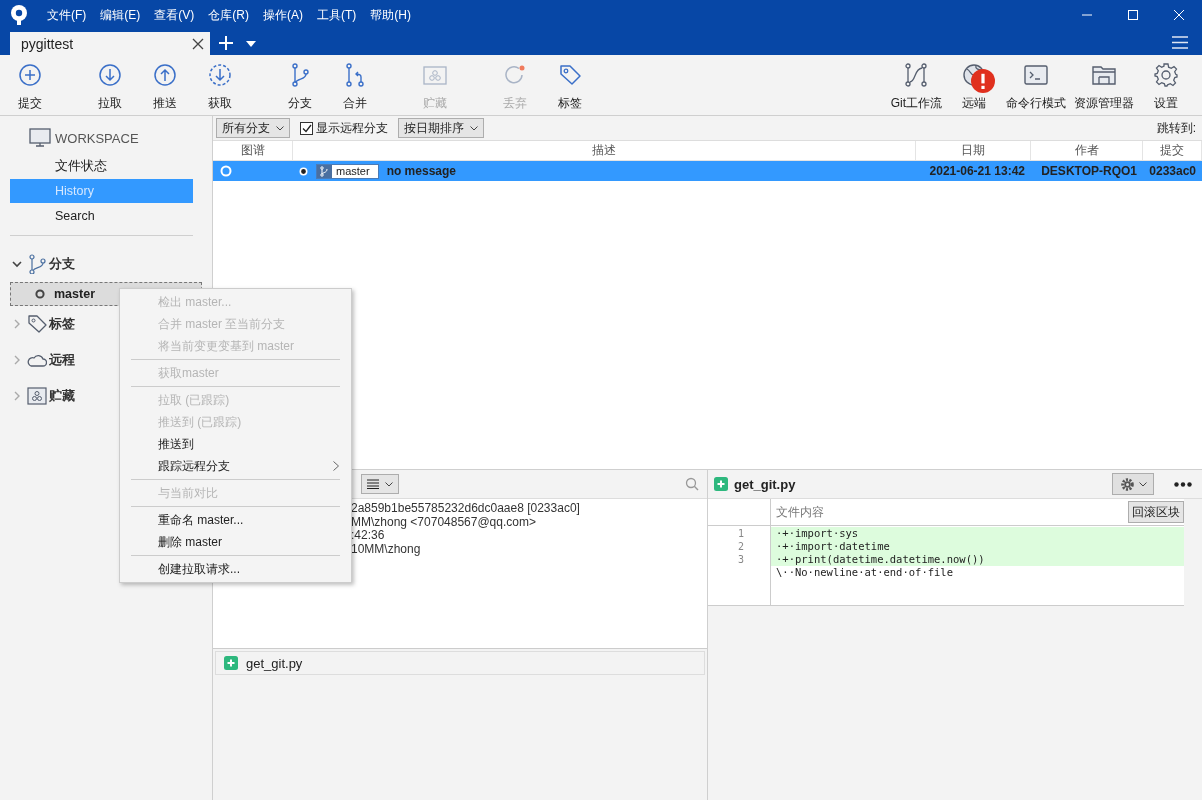 The height and width of the screenshot is (800, 1202). What do you see at coordinates (62, 324) in the screenshot?
I see `section-heading: 标签` at bounding box center [62, 324].